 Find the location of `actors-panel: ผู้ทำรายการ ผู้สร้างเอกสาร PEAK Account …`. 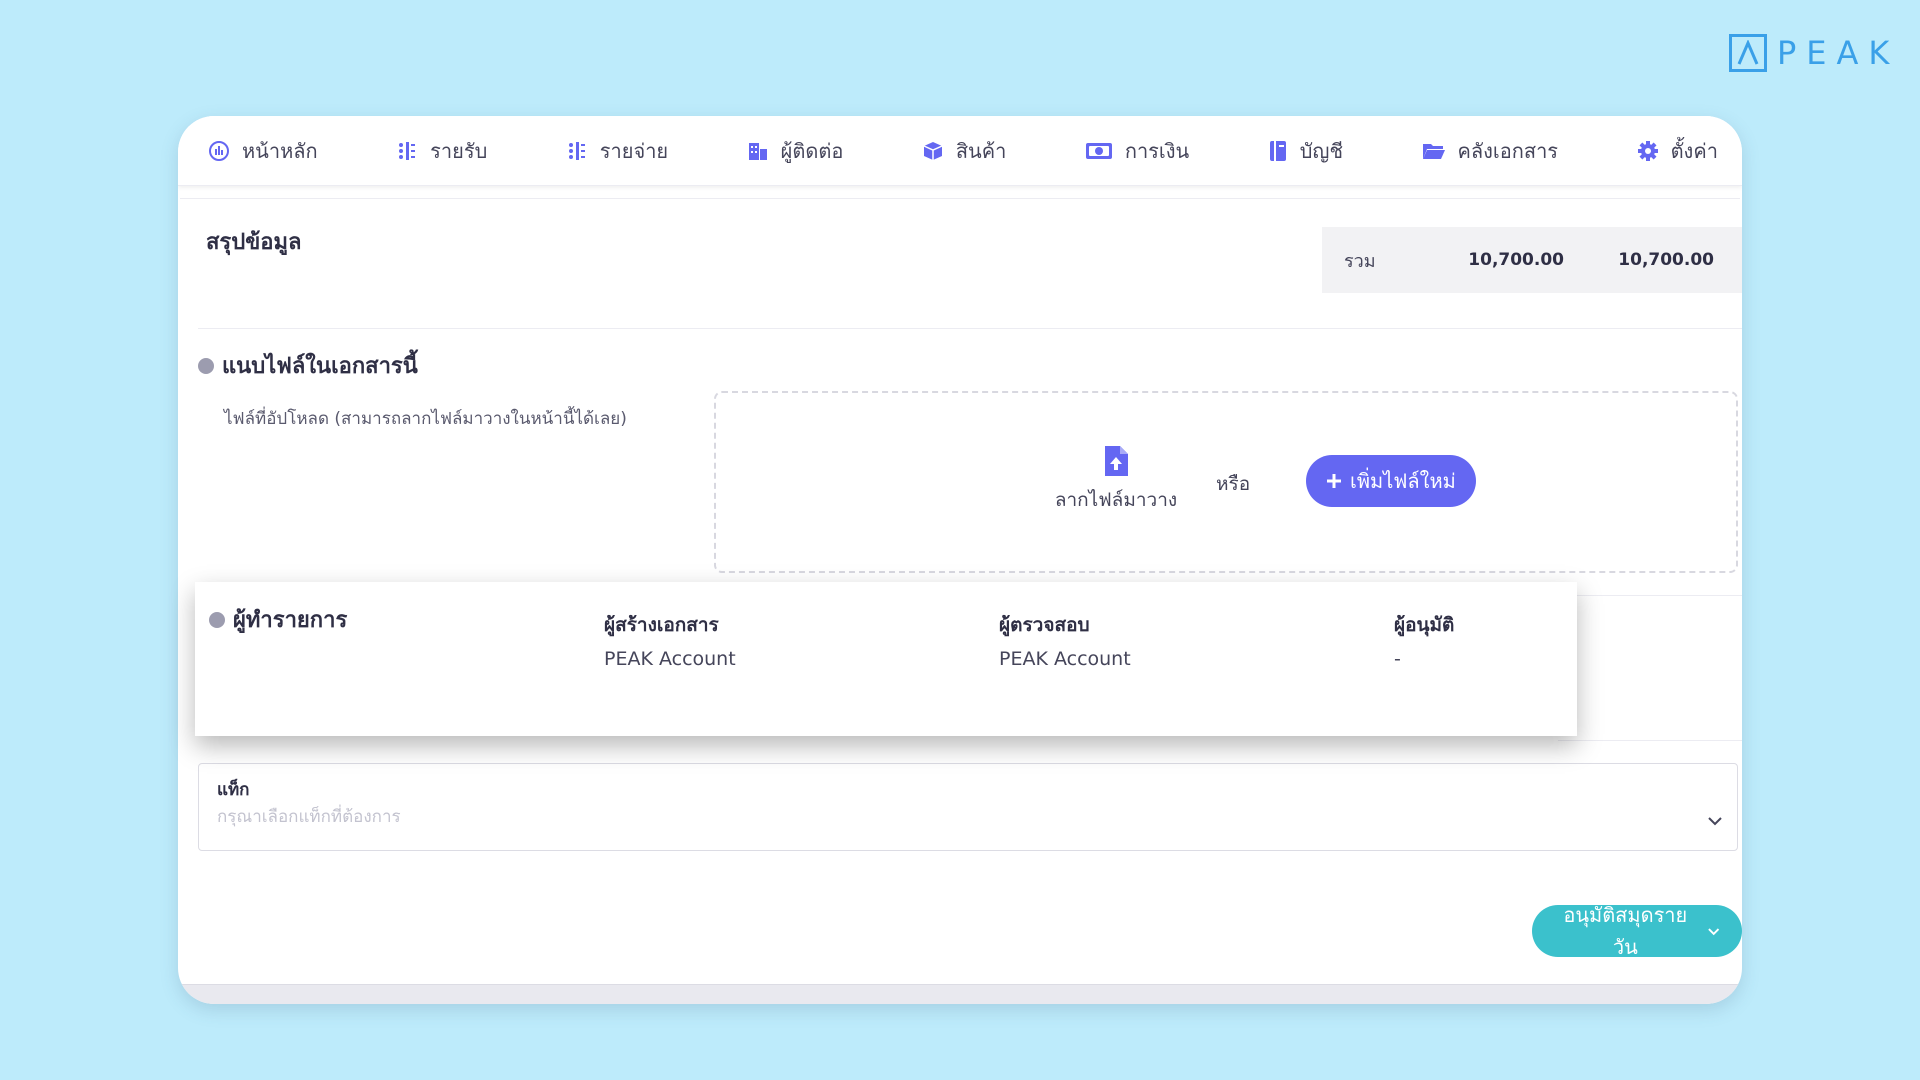

actors-panel: ผู้ทำรายการ ผู้สร้างเอกสาร PEAK Account … is located at coordinates (886, 659).